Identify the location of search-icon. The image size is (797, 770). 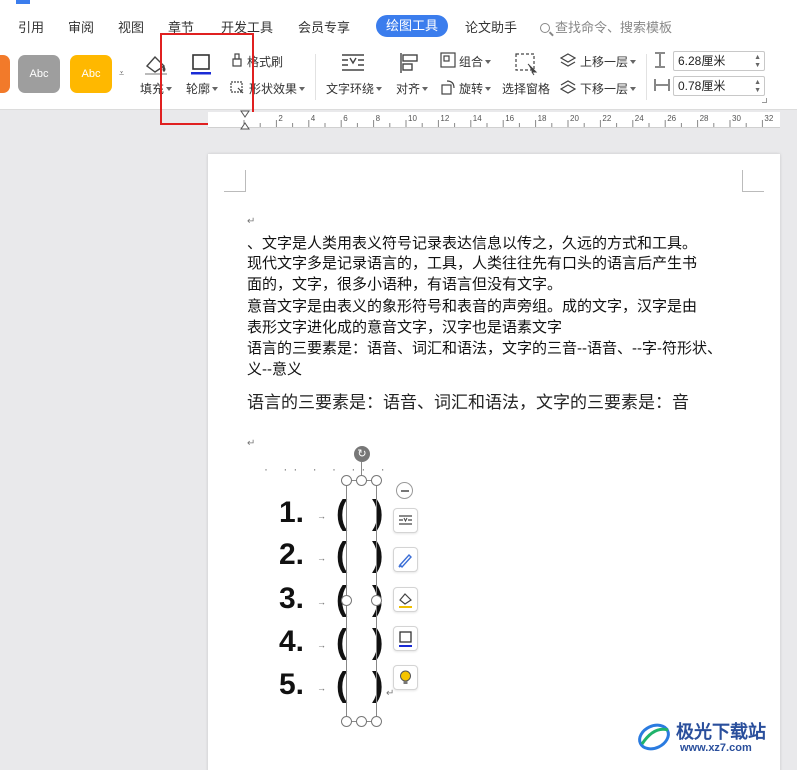
(545, 28).